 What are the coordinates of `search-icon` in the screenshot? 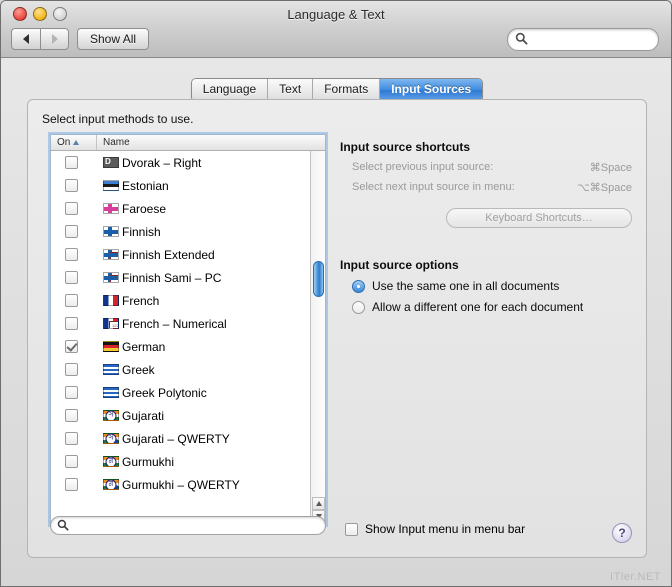 It's located at (521, 38).